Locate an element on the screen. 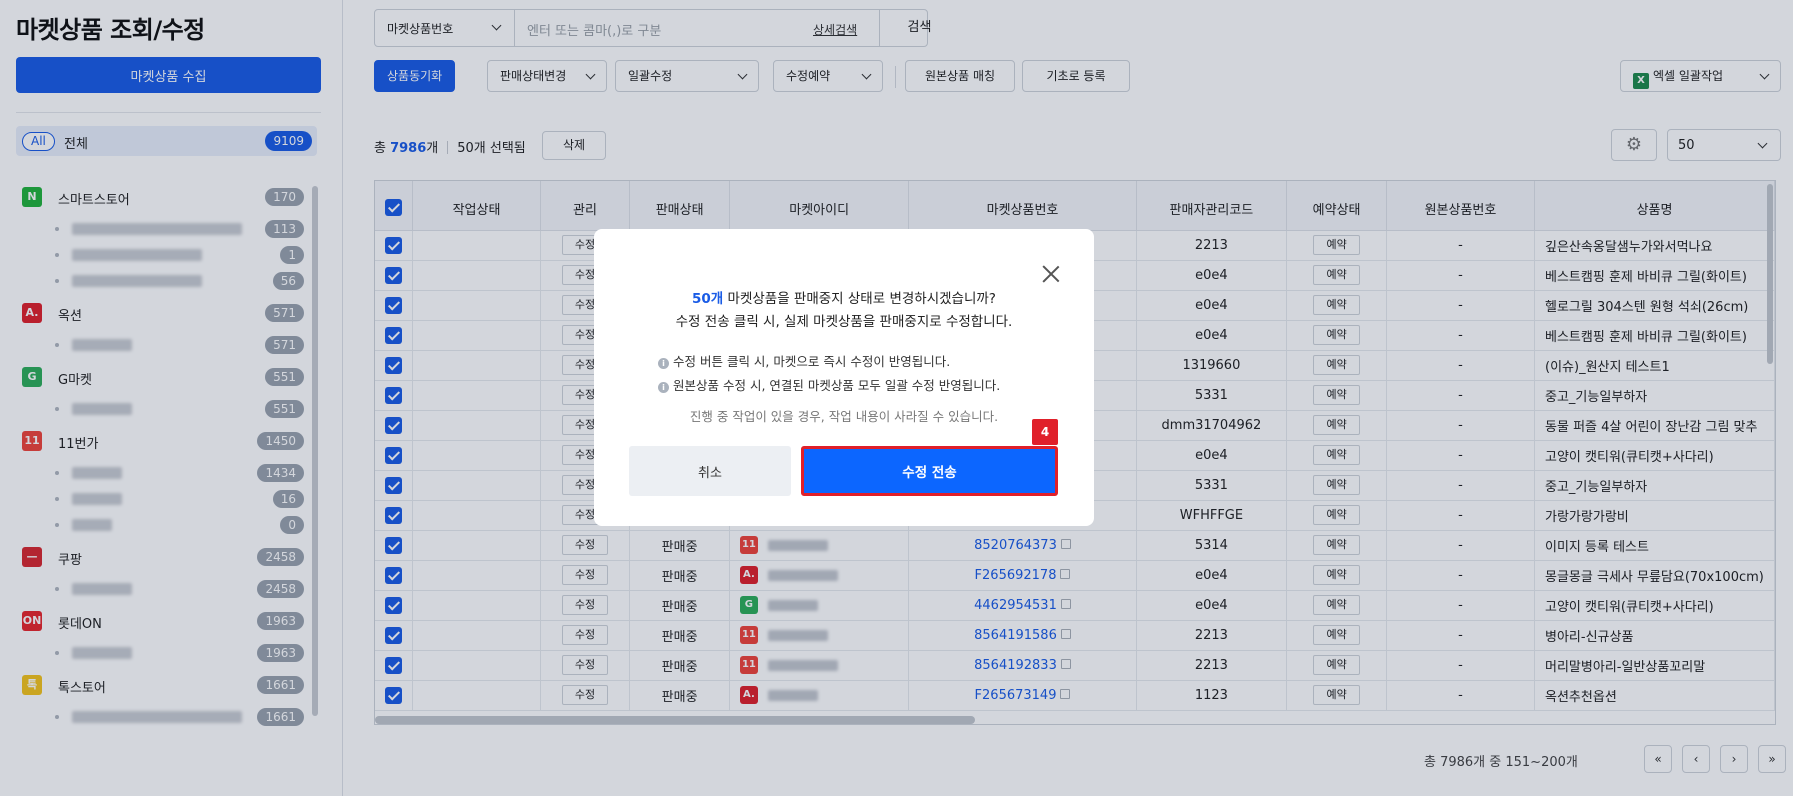 The height and width of the screenshot is (796, 1793). dialog-subtext: 수정 전송 클릭 시, 실제 마켓상품을 판매중지로 수정합니다. is located at coordinates (844, 322).